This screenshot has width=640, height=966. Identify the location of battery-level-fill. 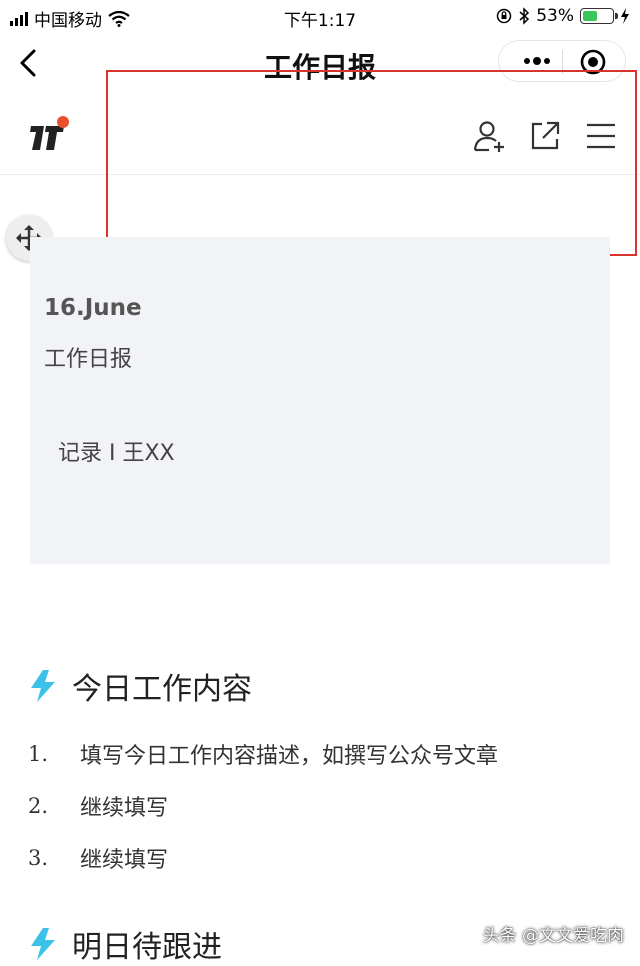
(590, 16).